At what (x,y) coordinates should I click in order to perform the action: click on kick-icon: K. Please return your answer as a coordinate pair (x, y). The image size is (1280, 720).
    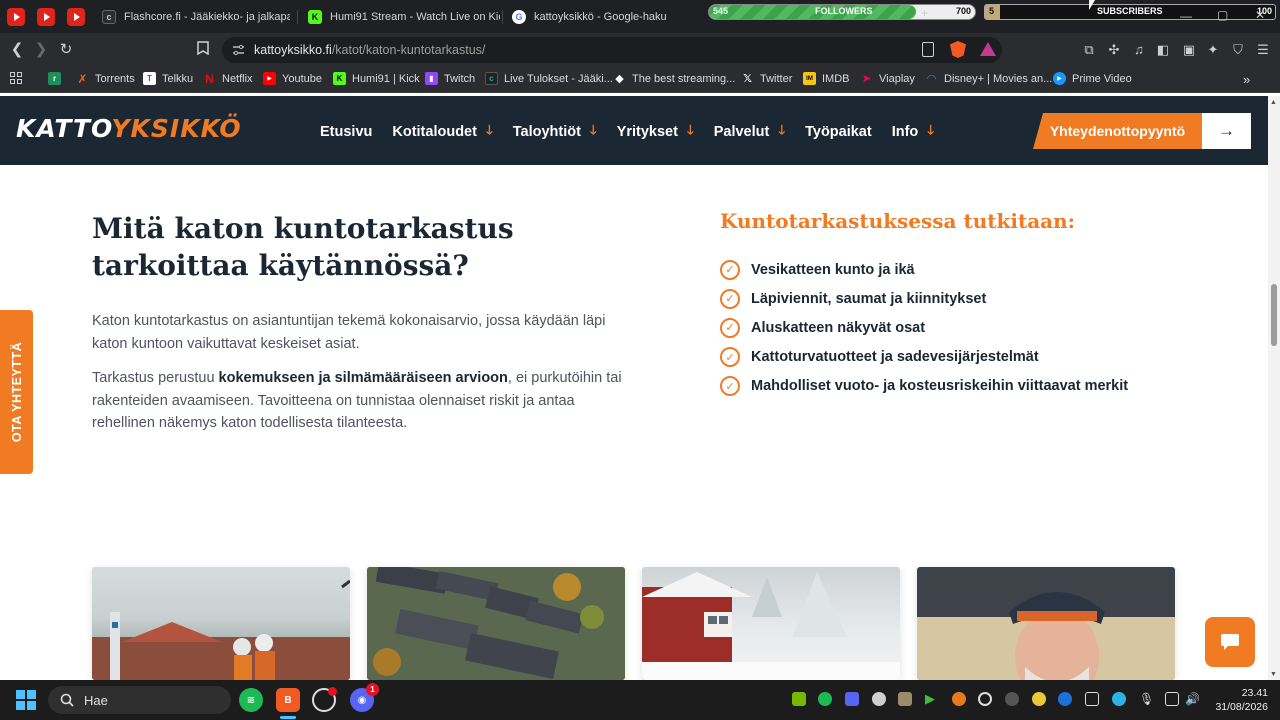
    Looking at the image, I should click on (315, 17).